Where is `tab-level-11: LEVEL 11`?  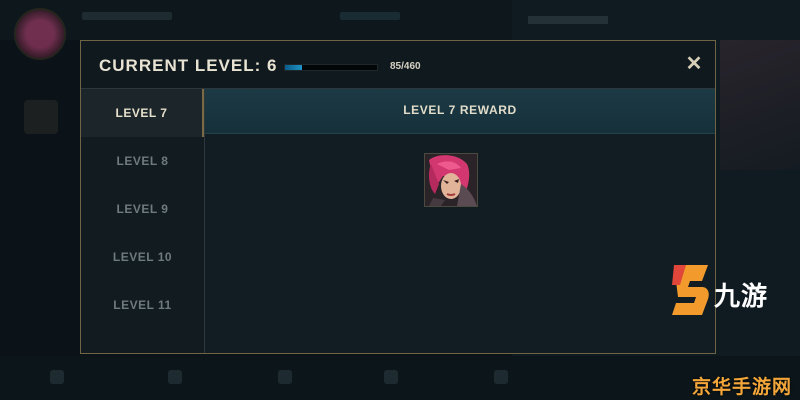 tab-level-11: LEVEL 11 is located at coordinates (142, 305).